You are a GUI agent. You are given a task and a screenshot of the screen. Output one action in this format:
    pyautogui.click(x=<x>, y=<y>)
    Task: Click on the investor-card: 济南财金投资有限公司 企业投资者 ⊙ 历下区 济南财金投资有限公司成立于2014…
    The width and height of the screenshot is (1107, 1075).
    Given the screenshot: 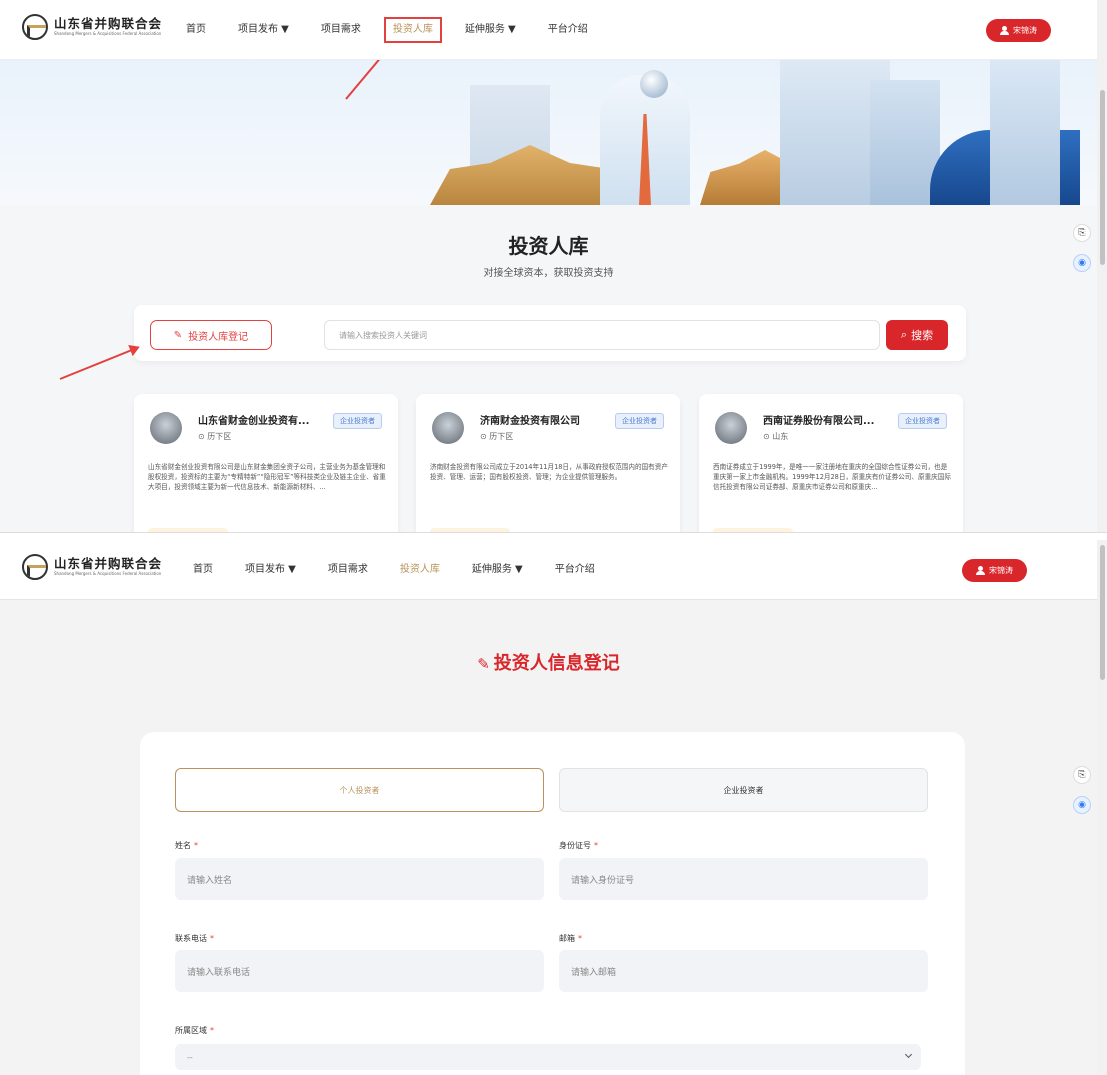 What is the action you would take?
    pyautogui.click(x=548, y=463)
    